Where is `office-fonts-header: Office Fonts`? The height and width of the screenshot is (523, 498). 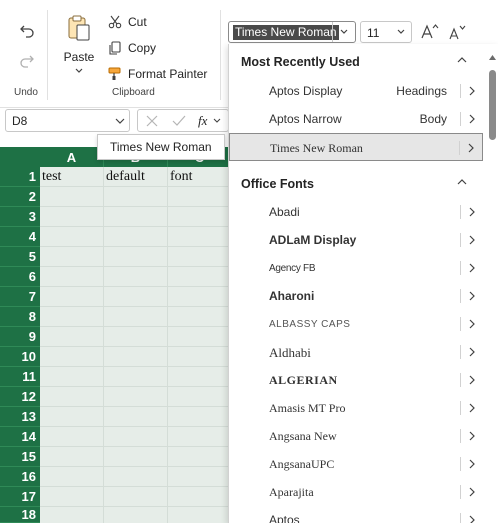 office-fonts-header: Office Fonts is located at coordinates (356, 184).